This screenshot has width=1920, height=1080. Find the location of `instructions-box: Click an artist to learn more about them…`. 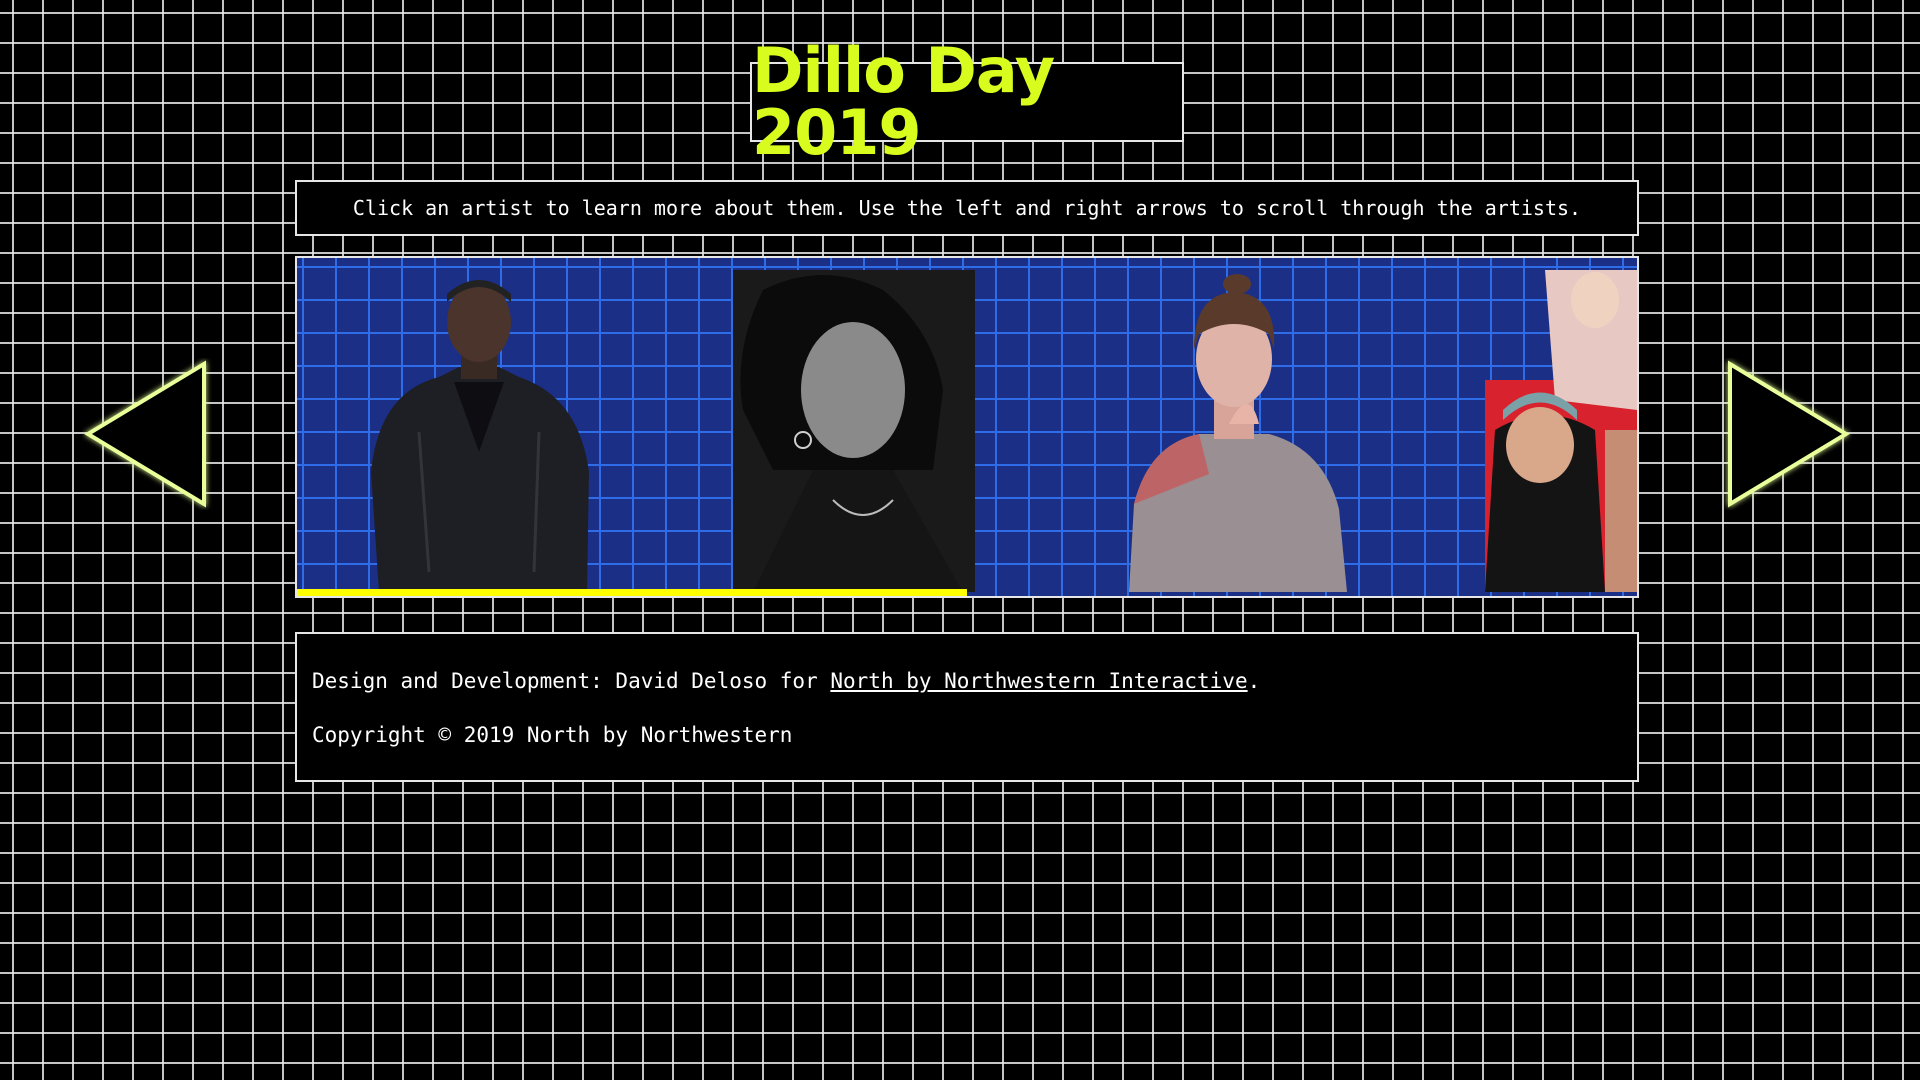

instructions-box: Click an artist to learn more about them… is located at coordinates (967, 208).